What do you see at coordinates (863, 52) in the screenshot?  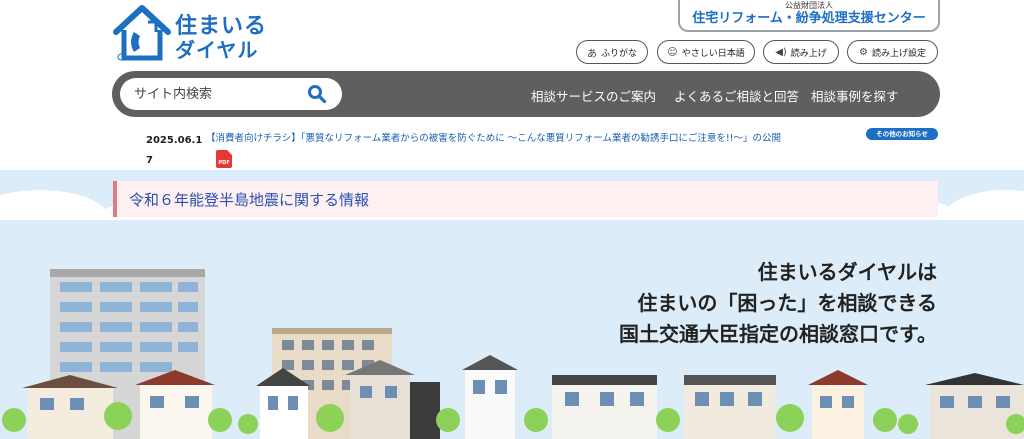 I see `gear-icon: ⚙` at bounding box center [863, 52].